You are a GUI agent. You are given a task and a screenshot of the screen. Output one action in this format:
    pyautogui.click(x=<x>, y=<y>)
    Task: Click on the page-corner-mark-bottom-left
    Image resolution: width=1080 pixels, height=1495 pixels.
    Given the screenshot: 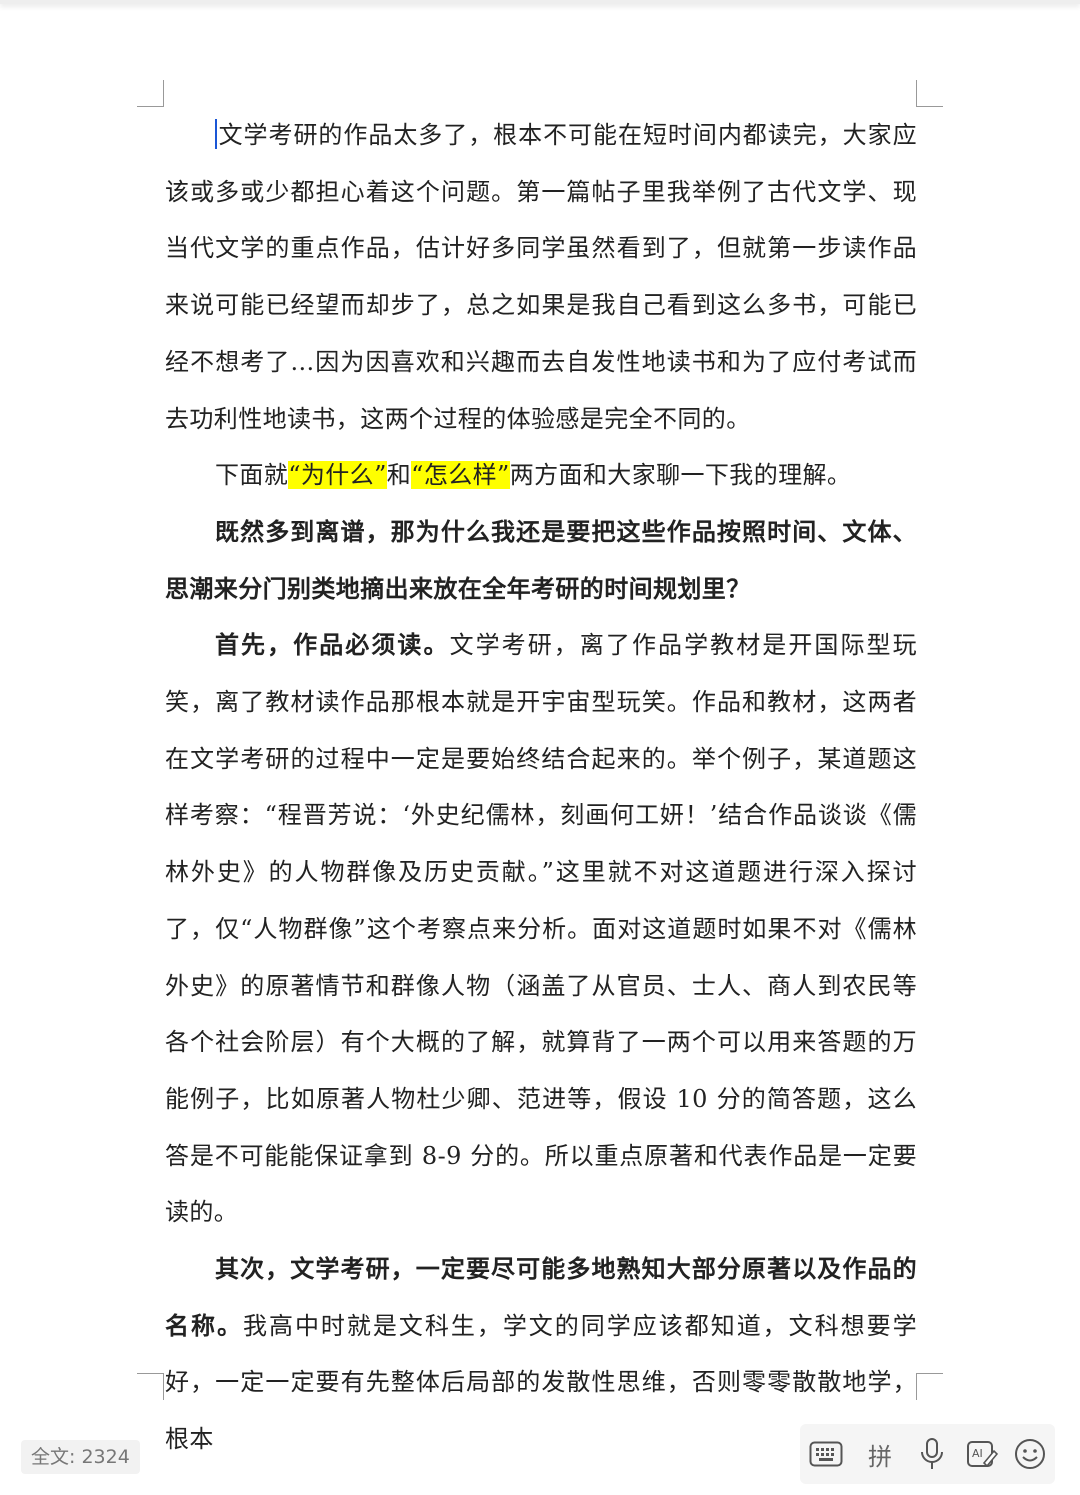 What is the action you would take?
    pyautogui.click(x=150, y=1386)
    